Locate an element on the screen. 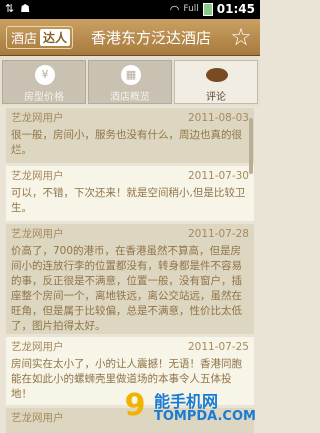 The height and width of the screenshot is (433, 320). review-date: 2011-07-28 is located at coordinates (218, 234).